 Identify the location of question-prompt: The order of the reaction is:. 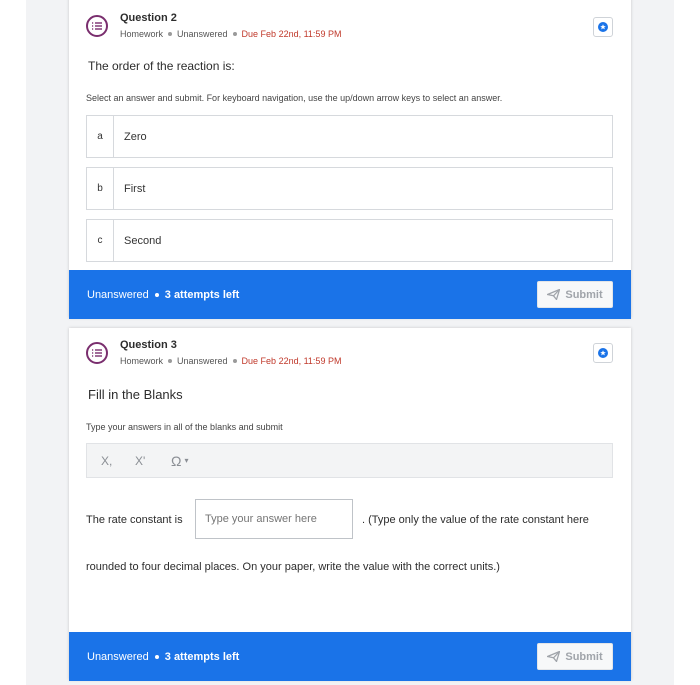
(161, 66).